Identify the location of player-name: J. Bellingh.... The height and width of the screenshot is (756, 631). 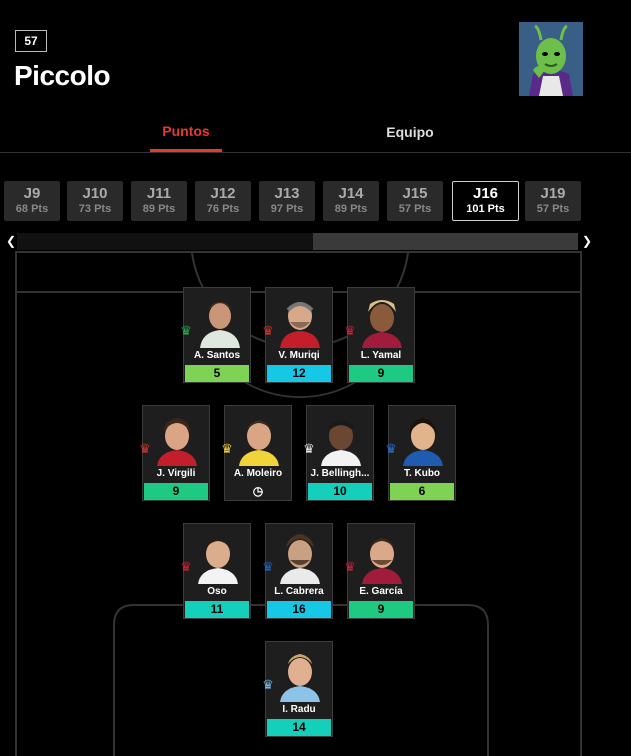
(340, 473).